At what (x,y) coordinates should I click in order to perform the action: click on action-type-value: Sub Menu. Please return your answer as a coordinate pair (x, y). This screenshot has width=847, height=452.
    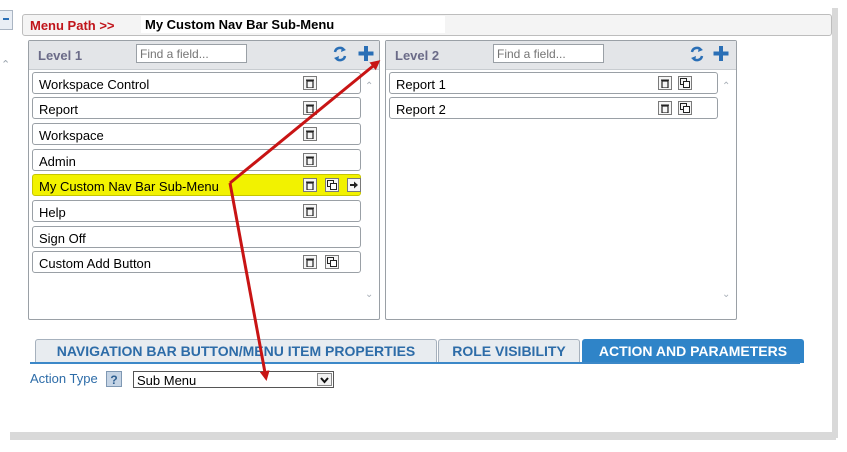
    Looking at the image, I should click on (167, 380).